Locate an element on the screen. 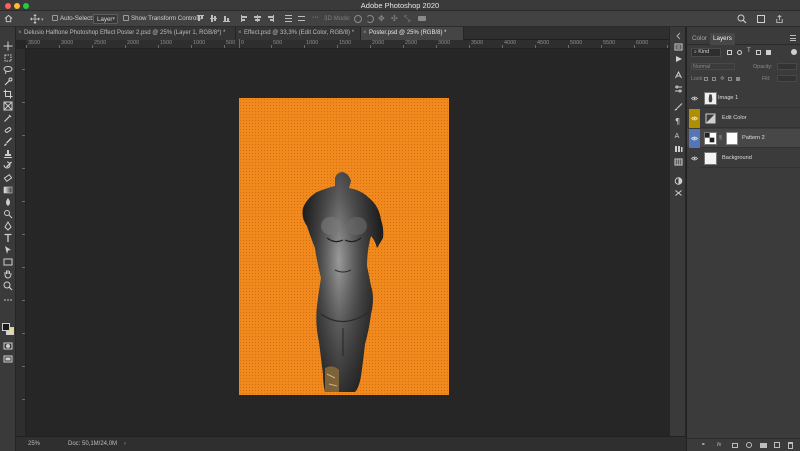 The width and height of the screenshot is (800, 451). foreground-color-swatch is located at coordinates (6, 327).